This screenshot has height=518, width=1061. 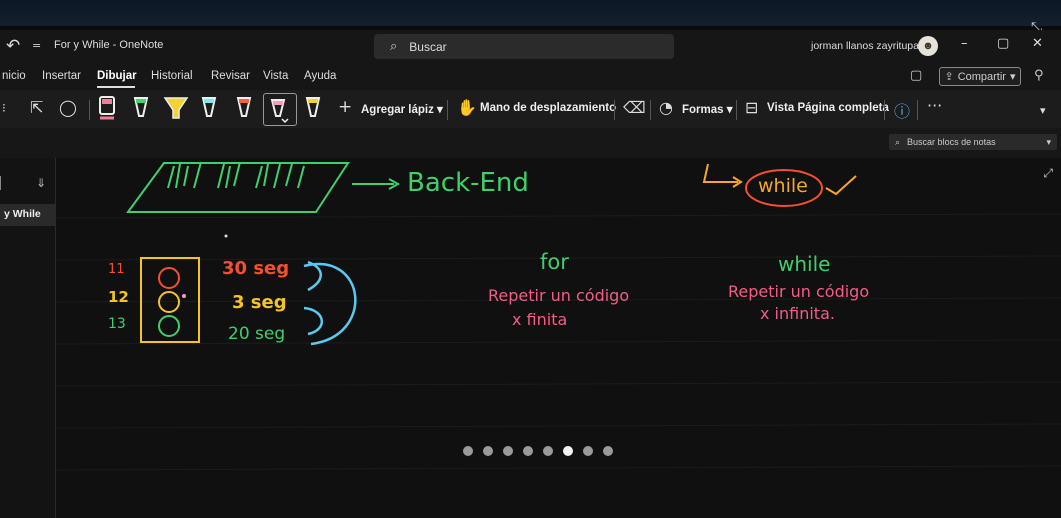 What do you see at coordinates (41, 183) in the screenshot?
I see `sort-icon: ⇓` at bounding box center [41, 183].